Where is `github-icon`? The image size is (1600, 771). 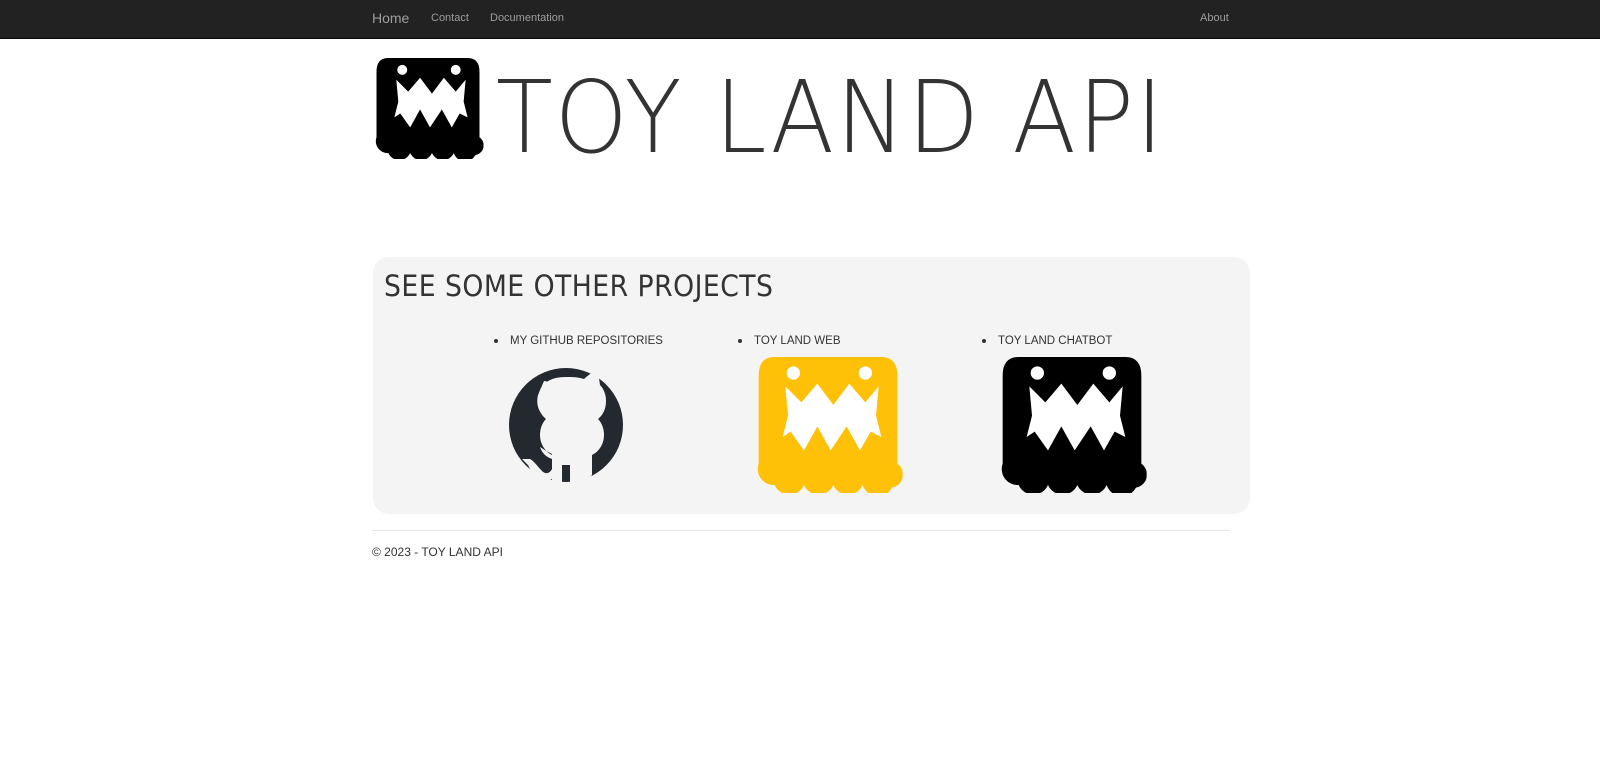
github-icon is located at coordinates (566, 425).